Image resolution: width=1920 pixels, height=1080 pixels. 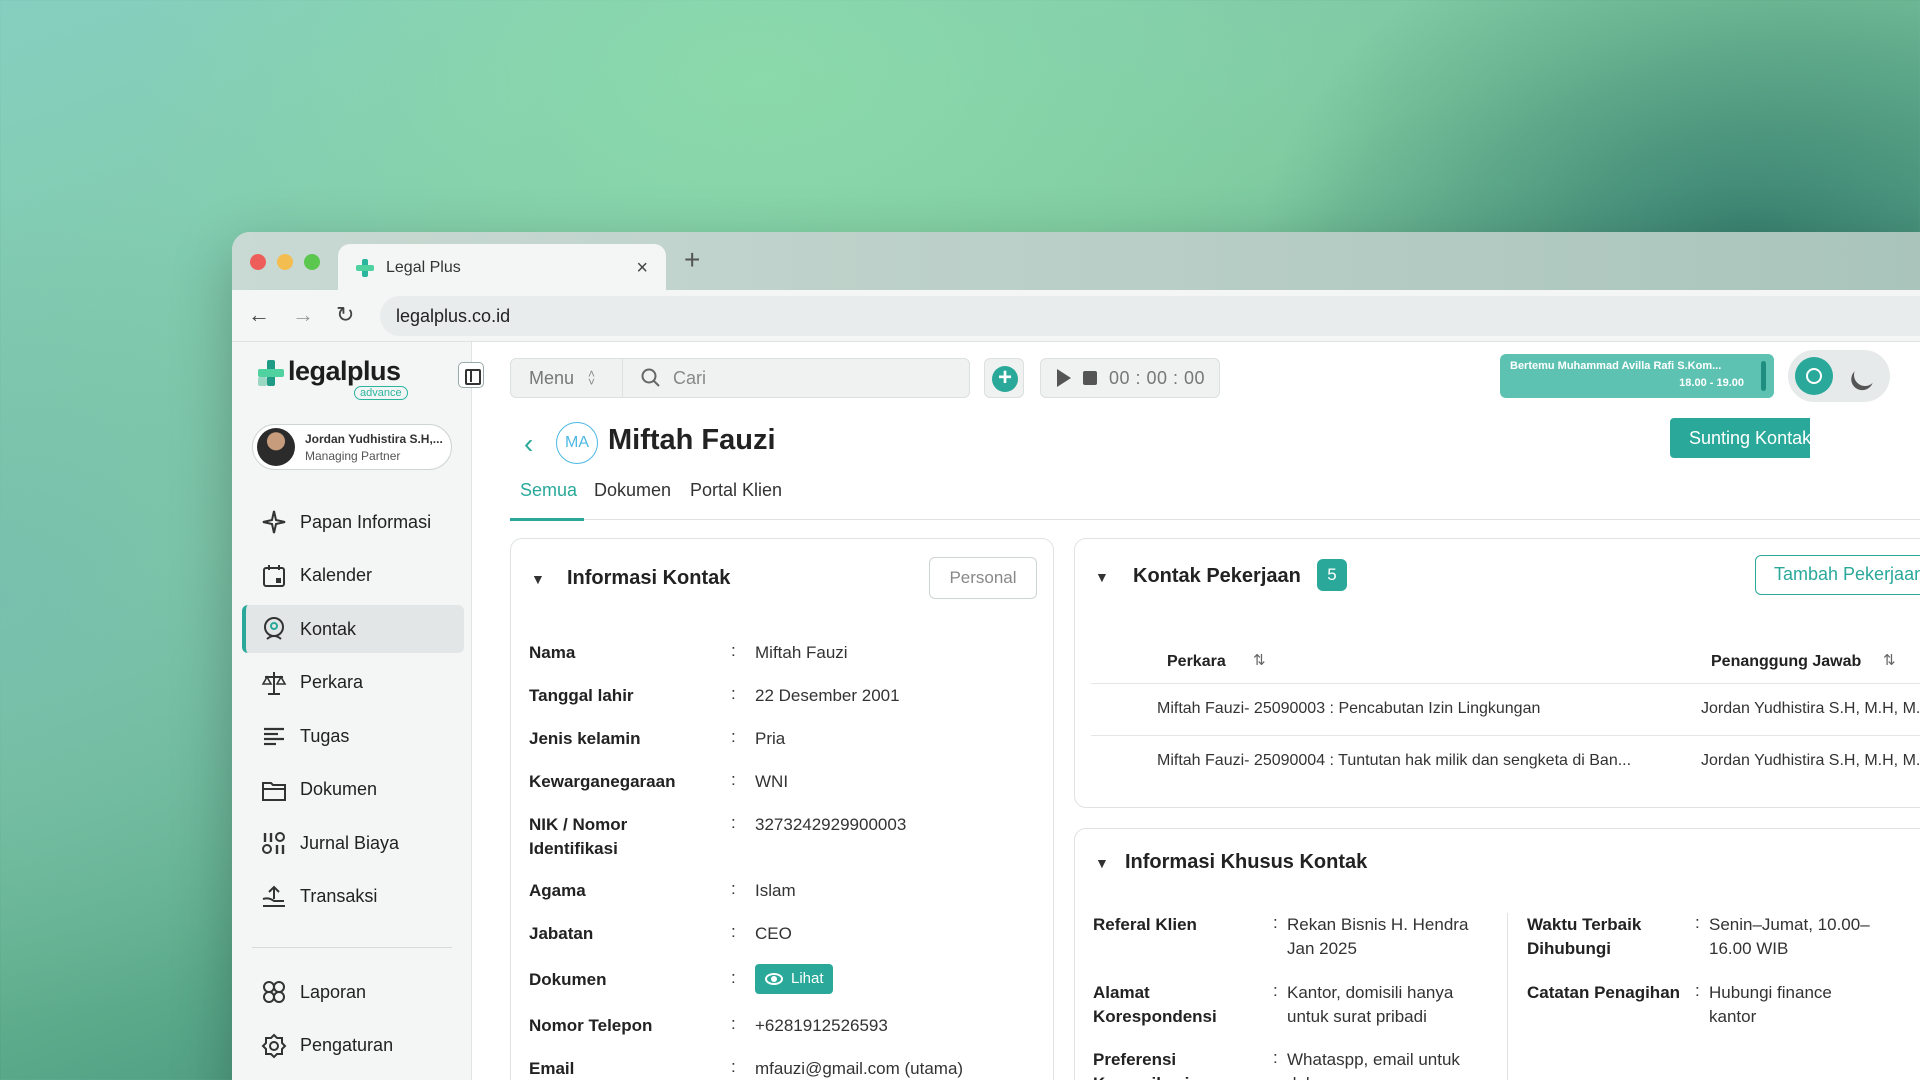 What do you see at coordinates (285, 262) in the screenshot?
I see `minimize-window-button` at bounding box center [285, 262].